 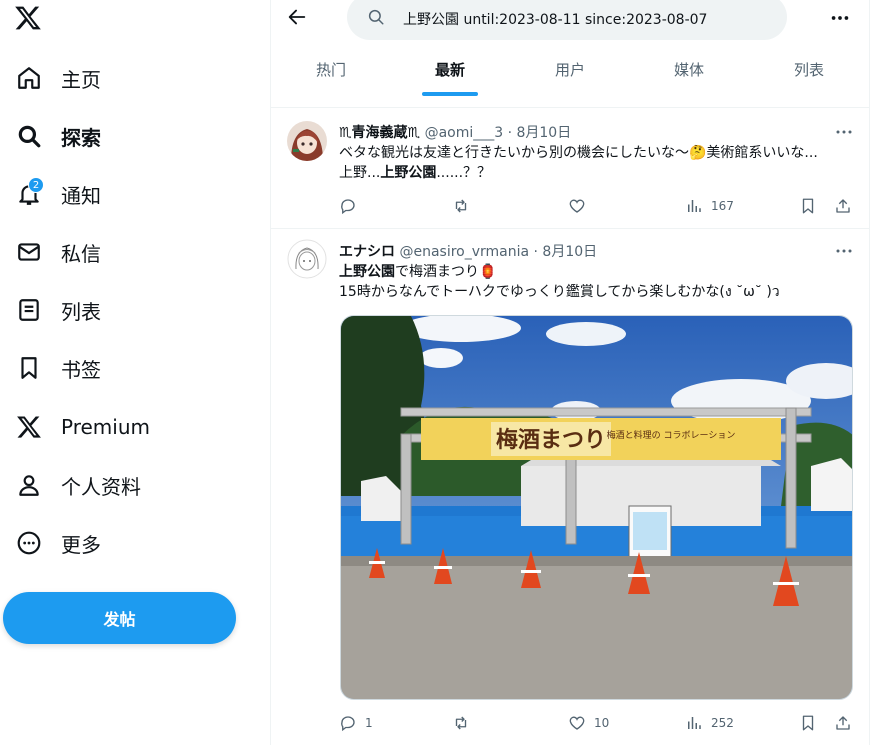 I want to click on nav-notifications: 2 通知, so click(x=130, y=194).